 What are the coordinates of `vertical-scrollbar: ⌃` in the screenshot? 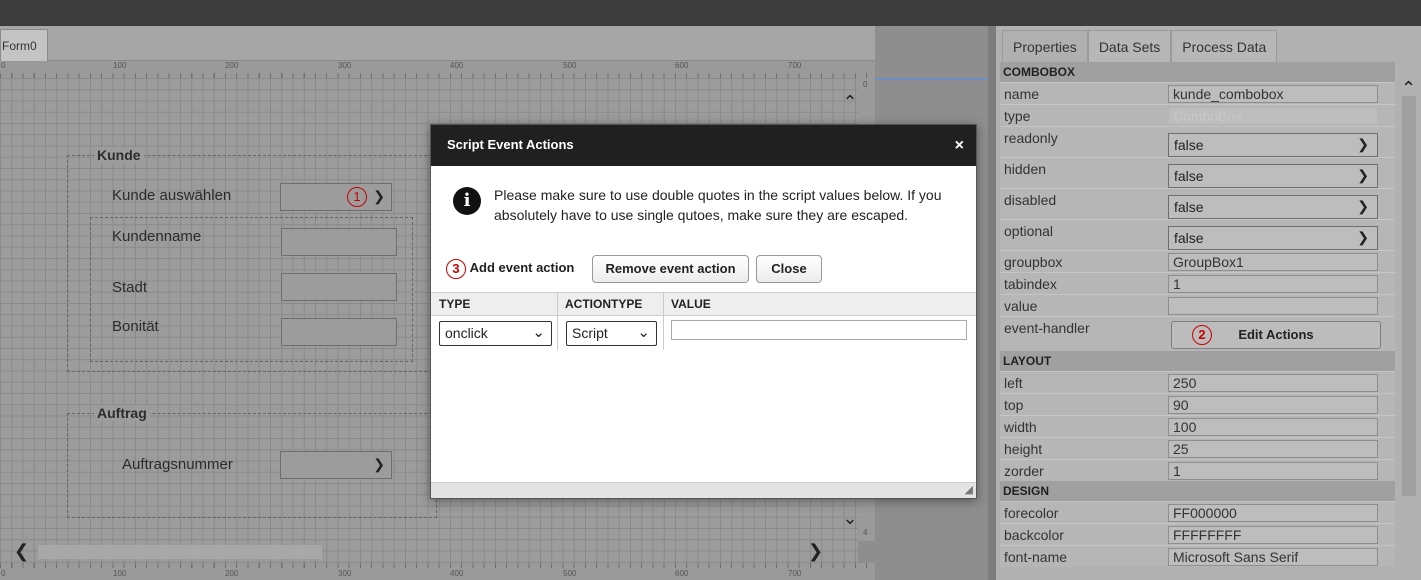 It's located at (1409, 328).